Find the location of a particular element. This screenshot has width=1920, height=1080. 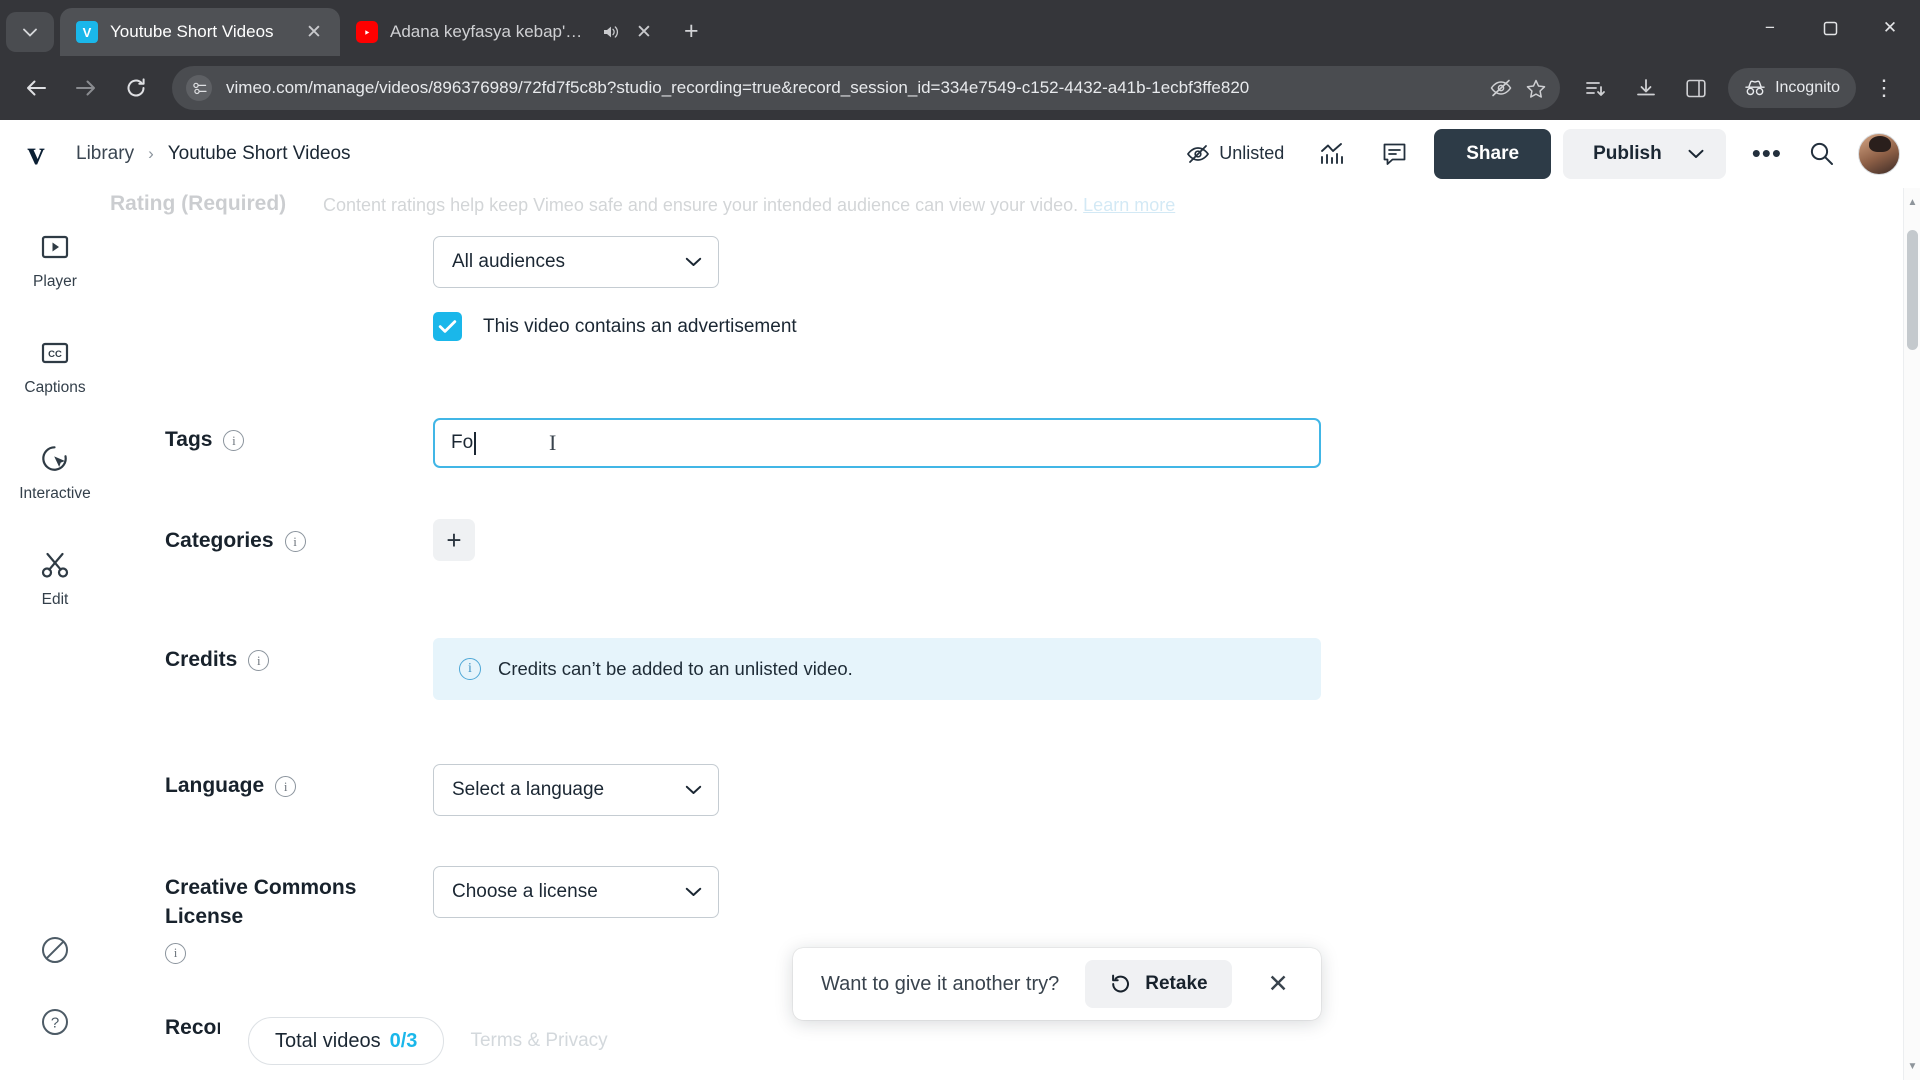

minimize-button: − is located at coordinates (1770, 28).